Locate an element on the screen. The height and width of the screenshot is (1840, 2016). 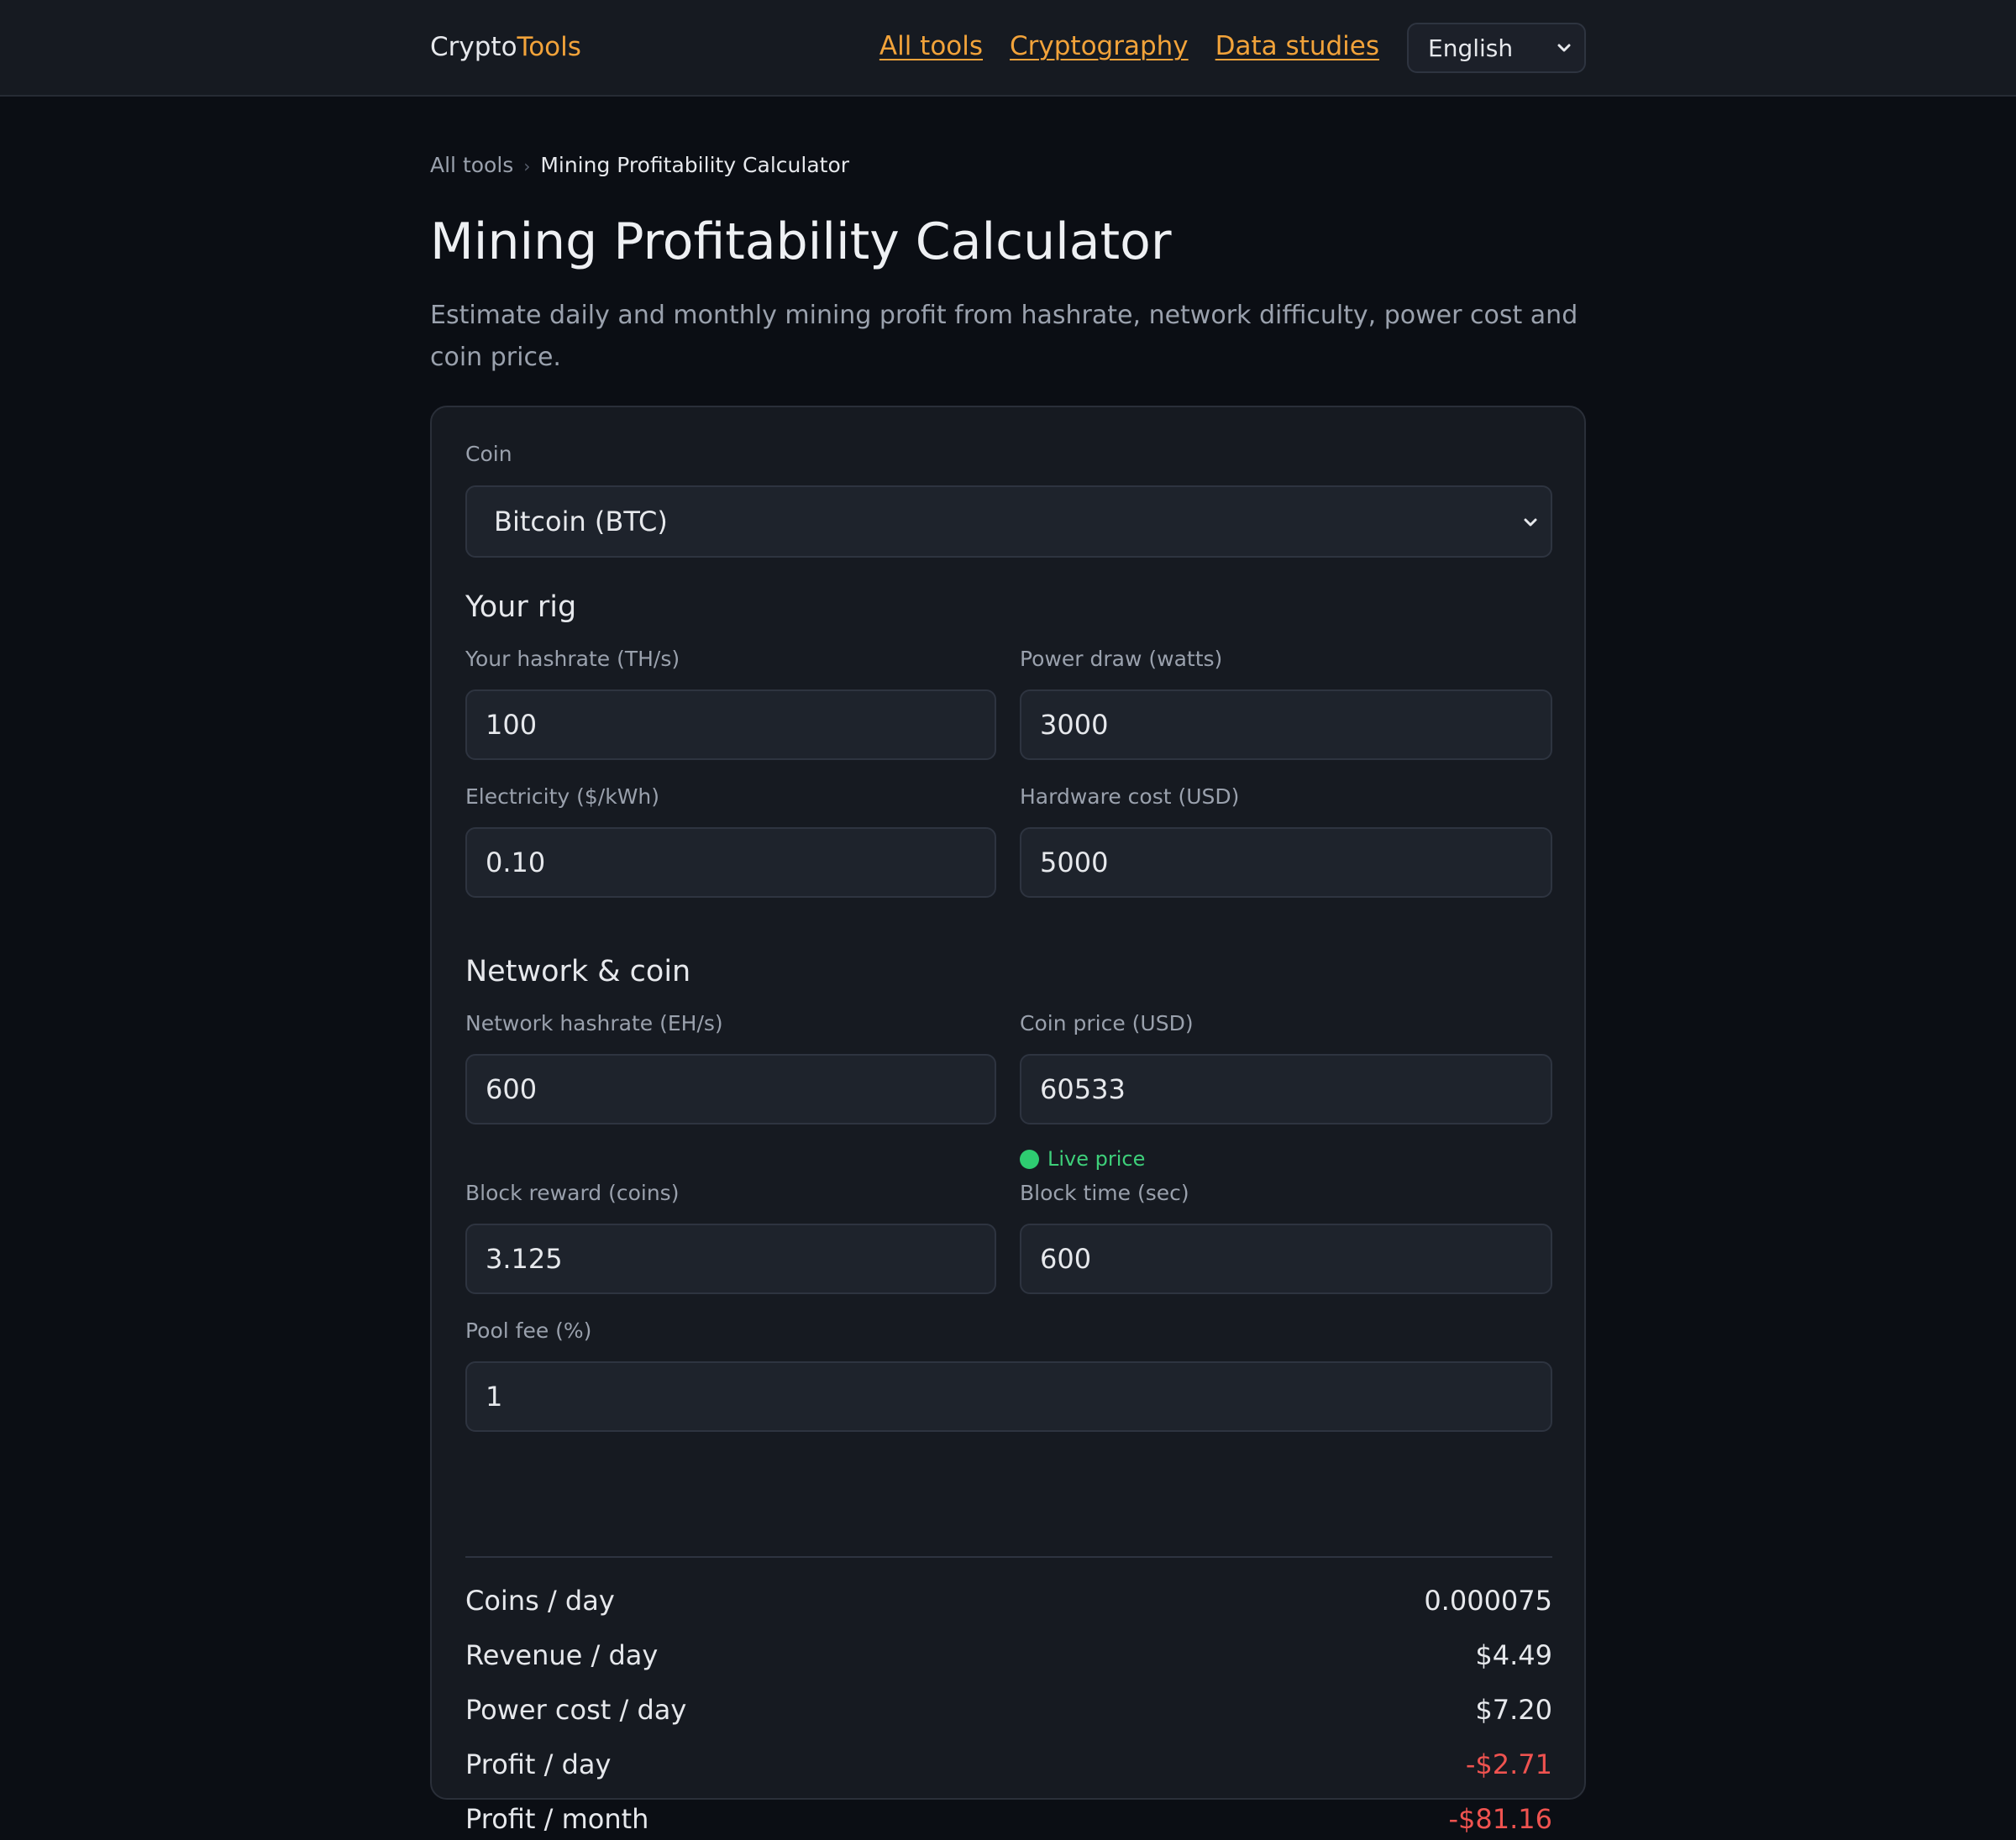
hashrate-input: 100 is located at coordinates (730, 725).